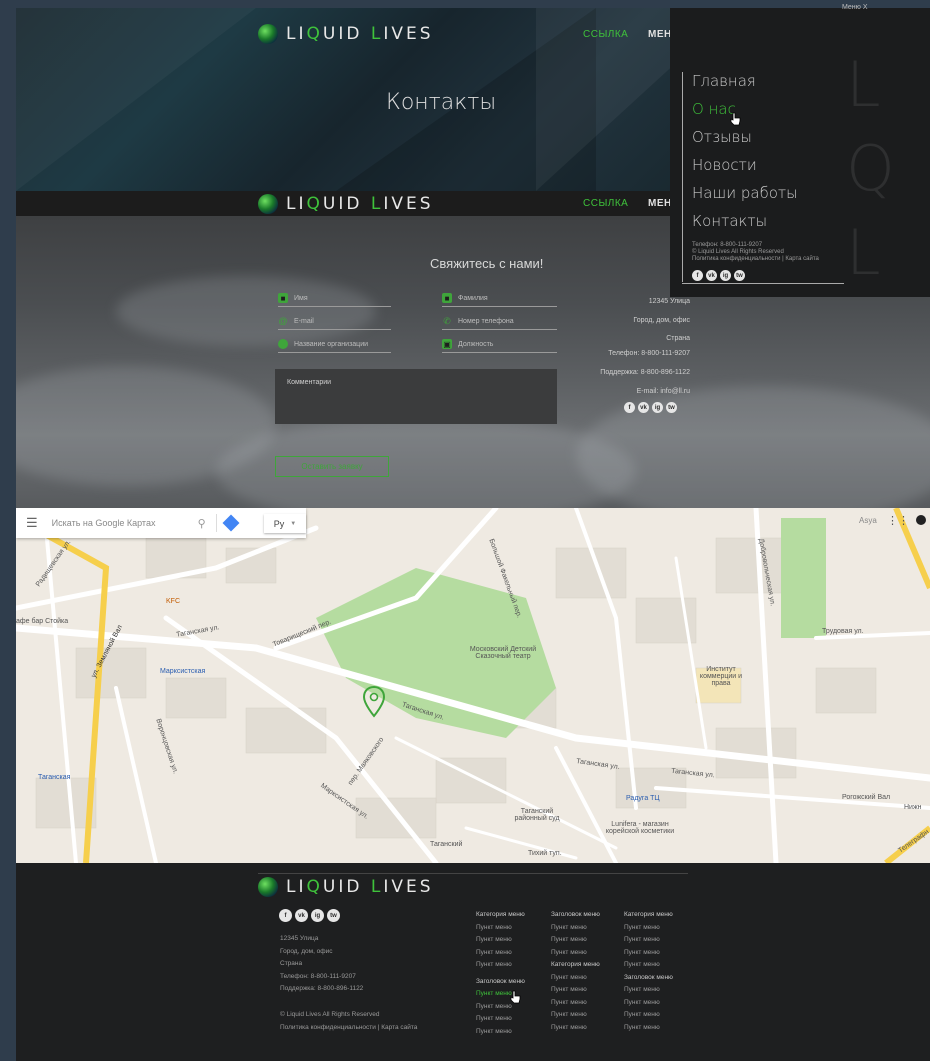 The width and height of the screenshot is (930, 1061). Describe the element at coordinates (487, 263) in the screenshot. I see `contact-title: Свяжитесь с нами!` at that location.